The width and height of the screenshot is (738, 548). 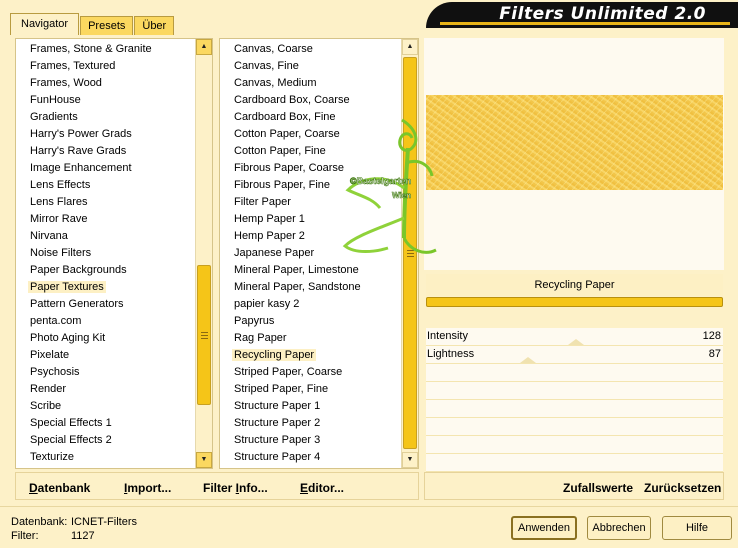 I want to click on category-list-item: Frames, Textured, so click(x=85, y=66).